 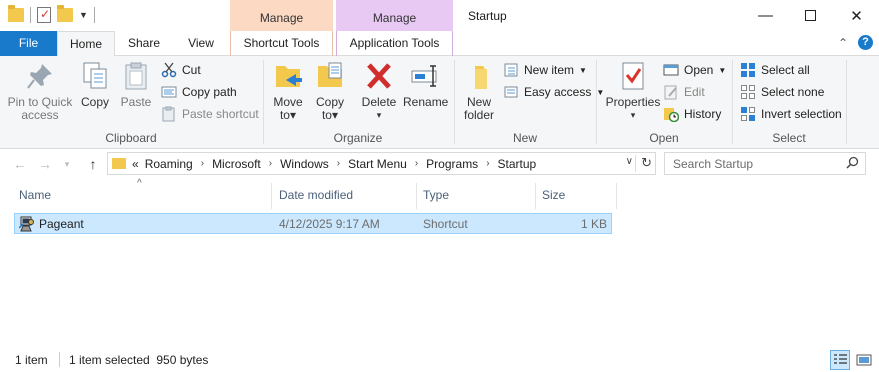 What do you see at coordinates (477, 196) in the screenshot?
I see `column-header-type: Type` at bounding box center [477, 196].